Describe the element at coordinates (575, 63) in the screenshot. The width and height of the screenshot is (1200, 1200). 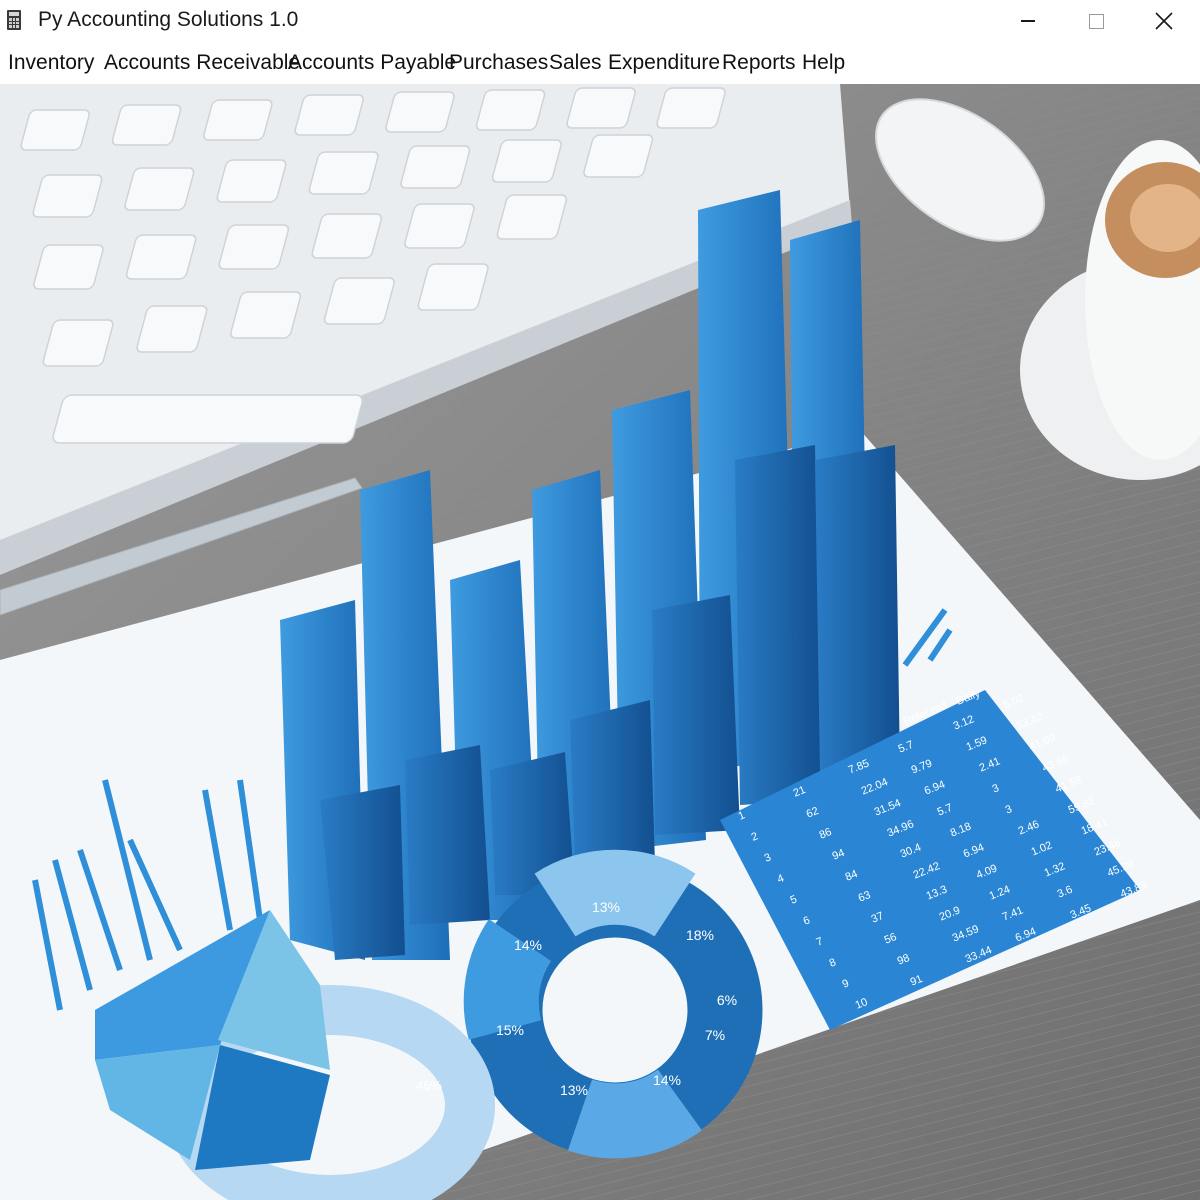
I see `menu-sales: Sales` at that location.